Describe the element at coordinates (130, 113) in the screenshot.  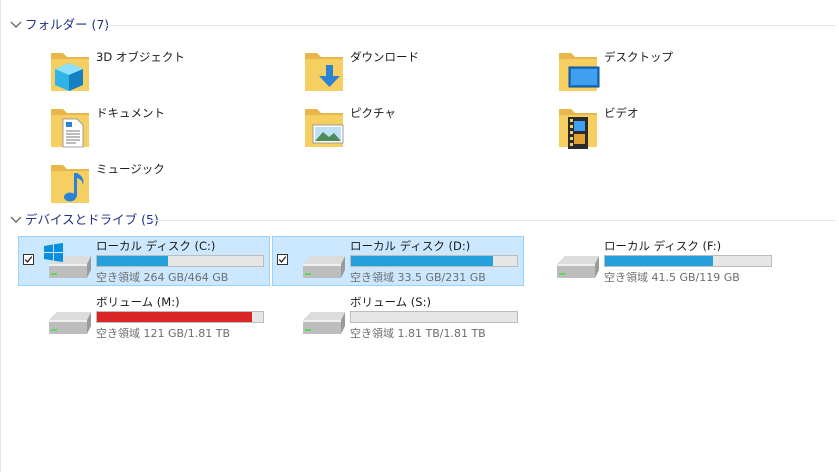
I see `folder-label: ドキュメント` at that location.